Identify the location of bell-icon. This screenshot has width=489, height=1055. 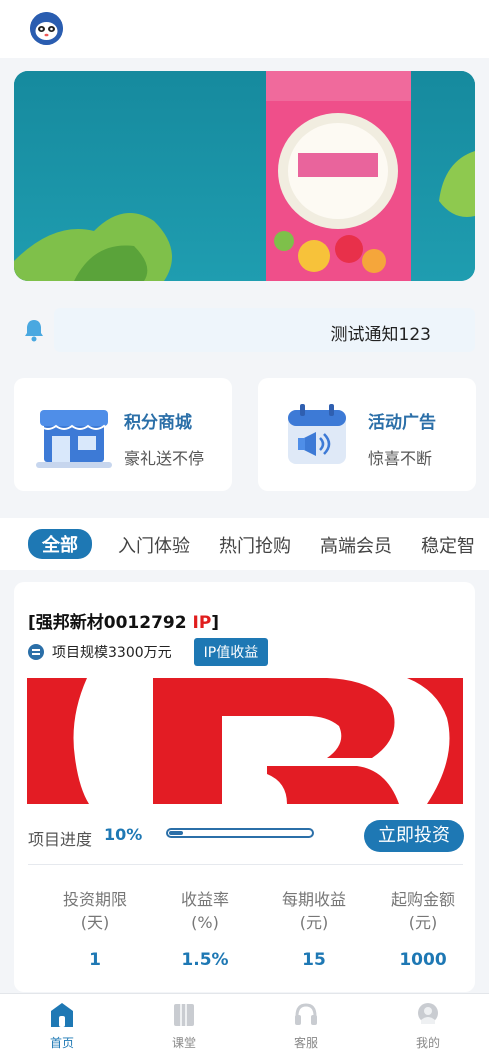
(34, 330).